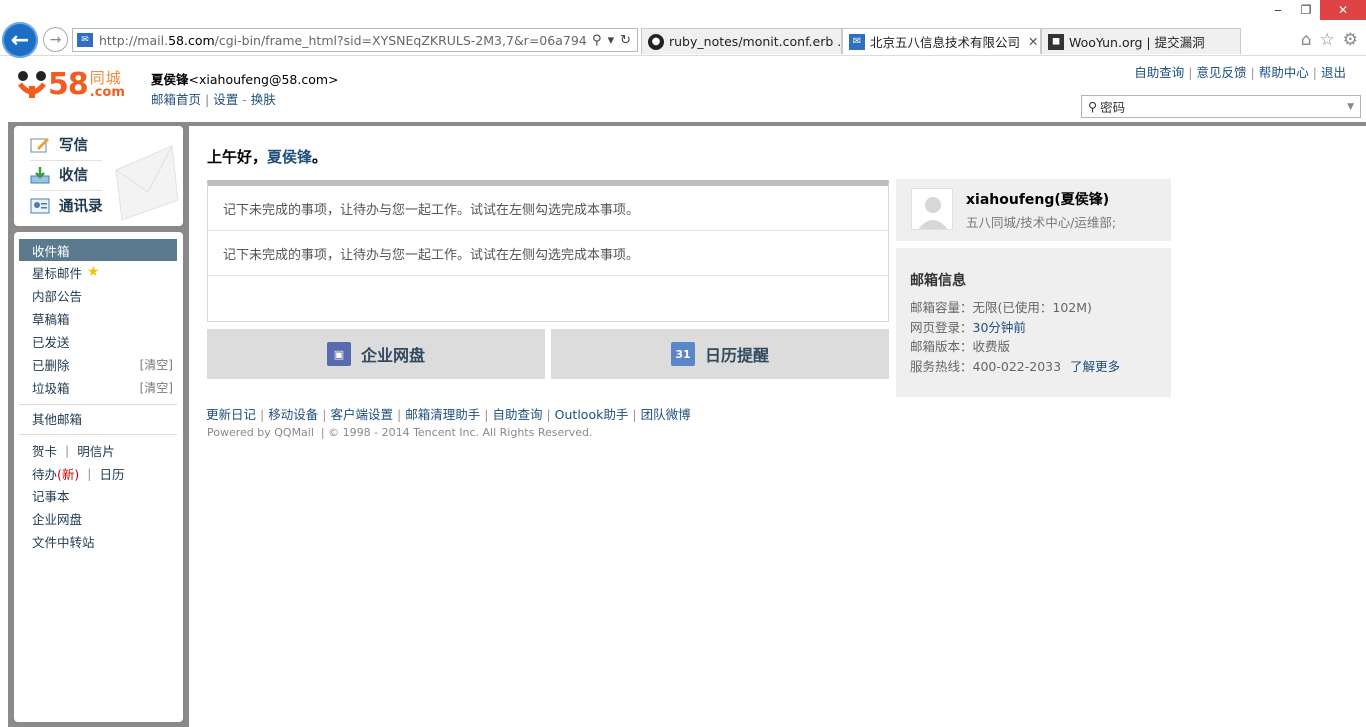  What do you see at coordinates (941, 346) in the screenshot?
I see `info-label: 邮箱版本：` at bounding box center [941, 346].